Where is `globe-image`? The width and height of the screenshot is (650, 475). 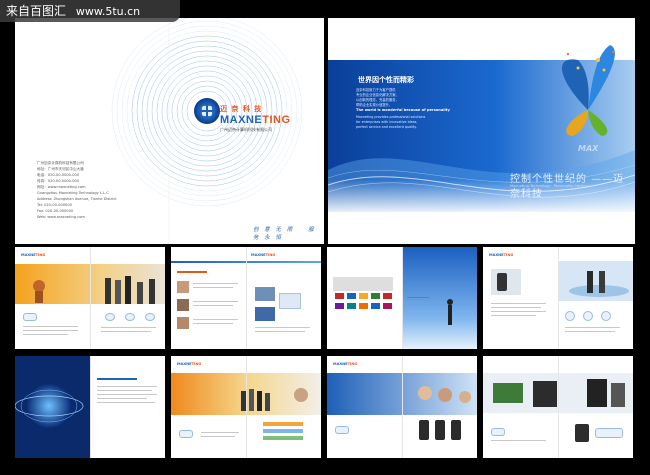 globe-image is located at coordinates (52, 407).